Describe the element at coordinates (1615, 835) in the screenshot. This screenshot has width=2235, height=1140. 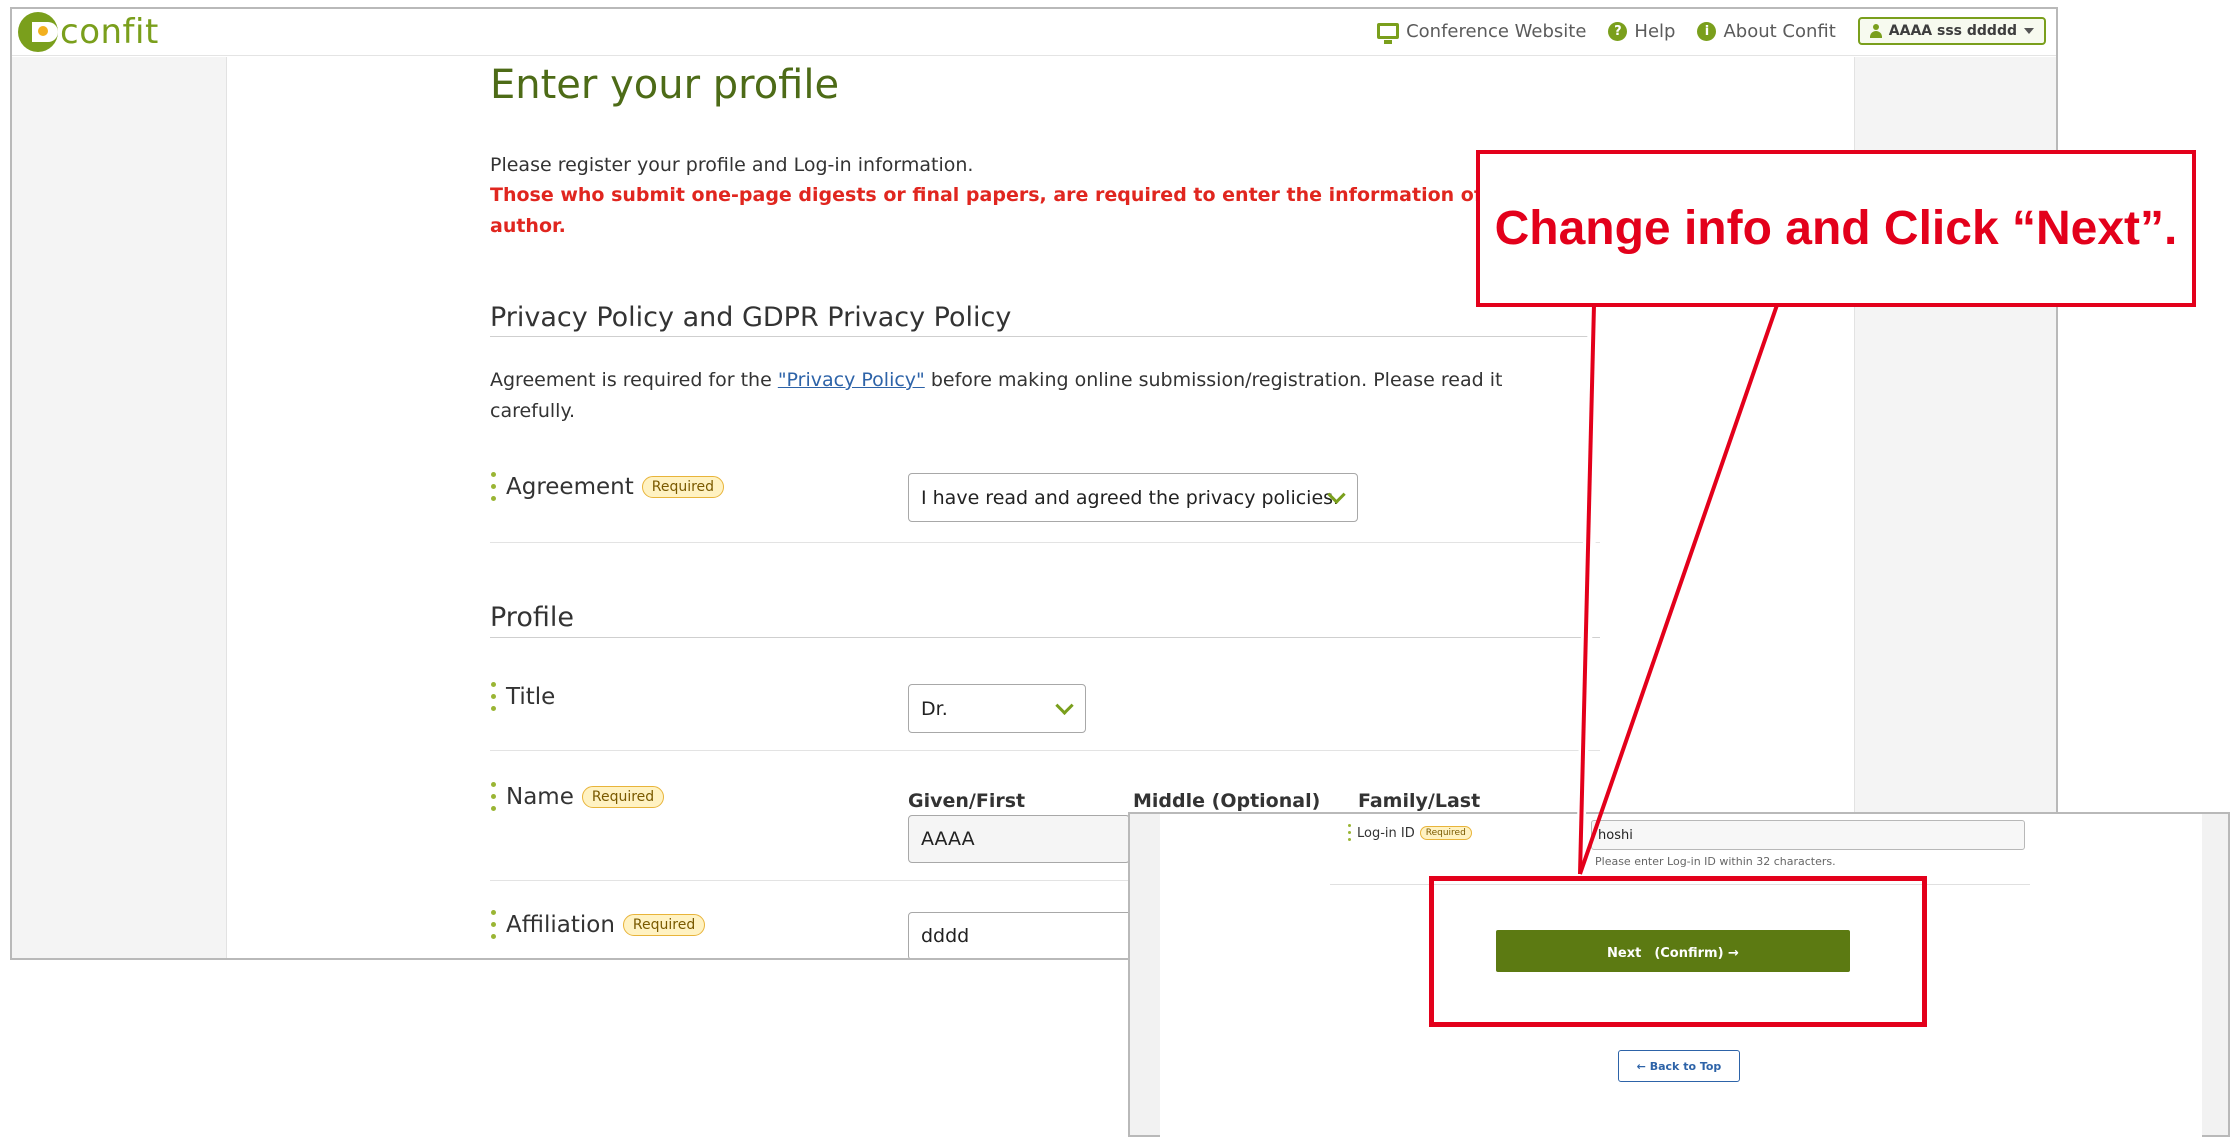
I see `login-id-value: hoshi` at that location.